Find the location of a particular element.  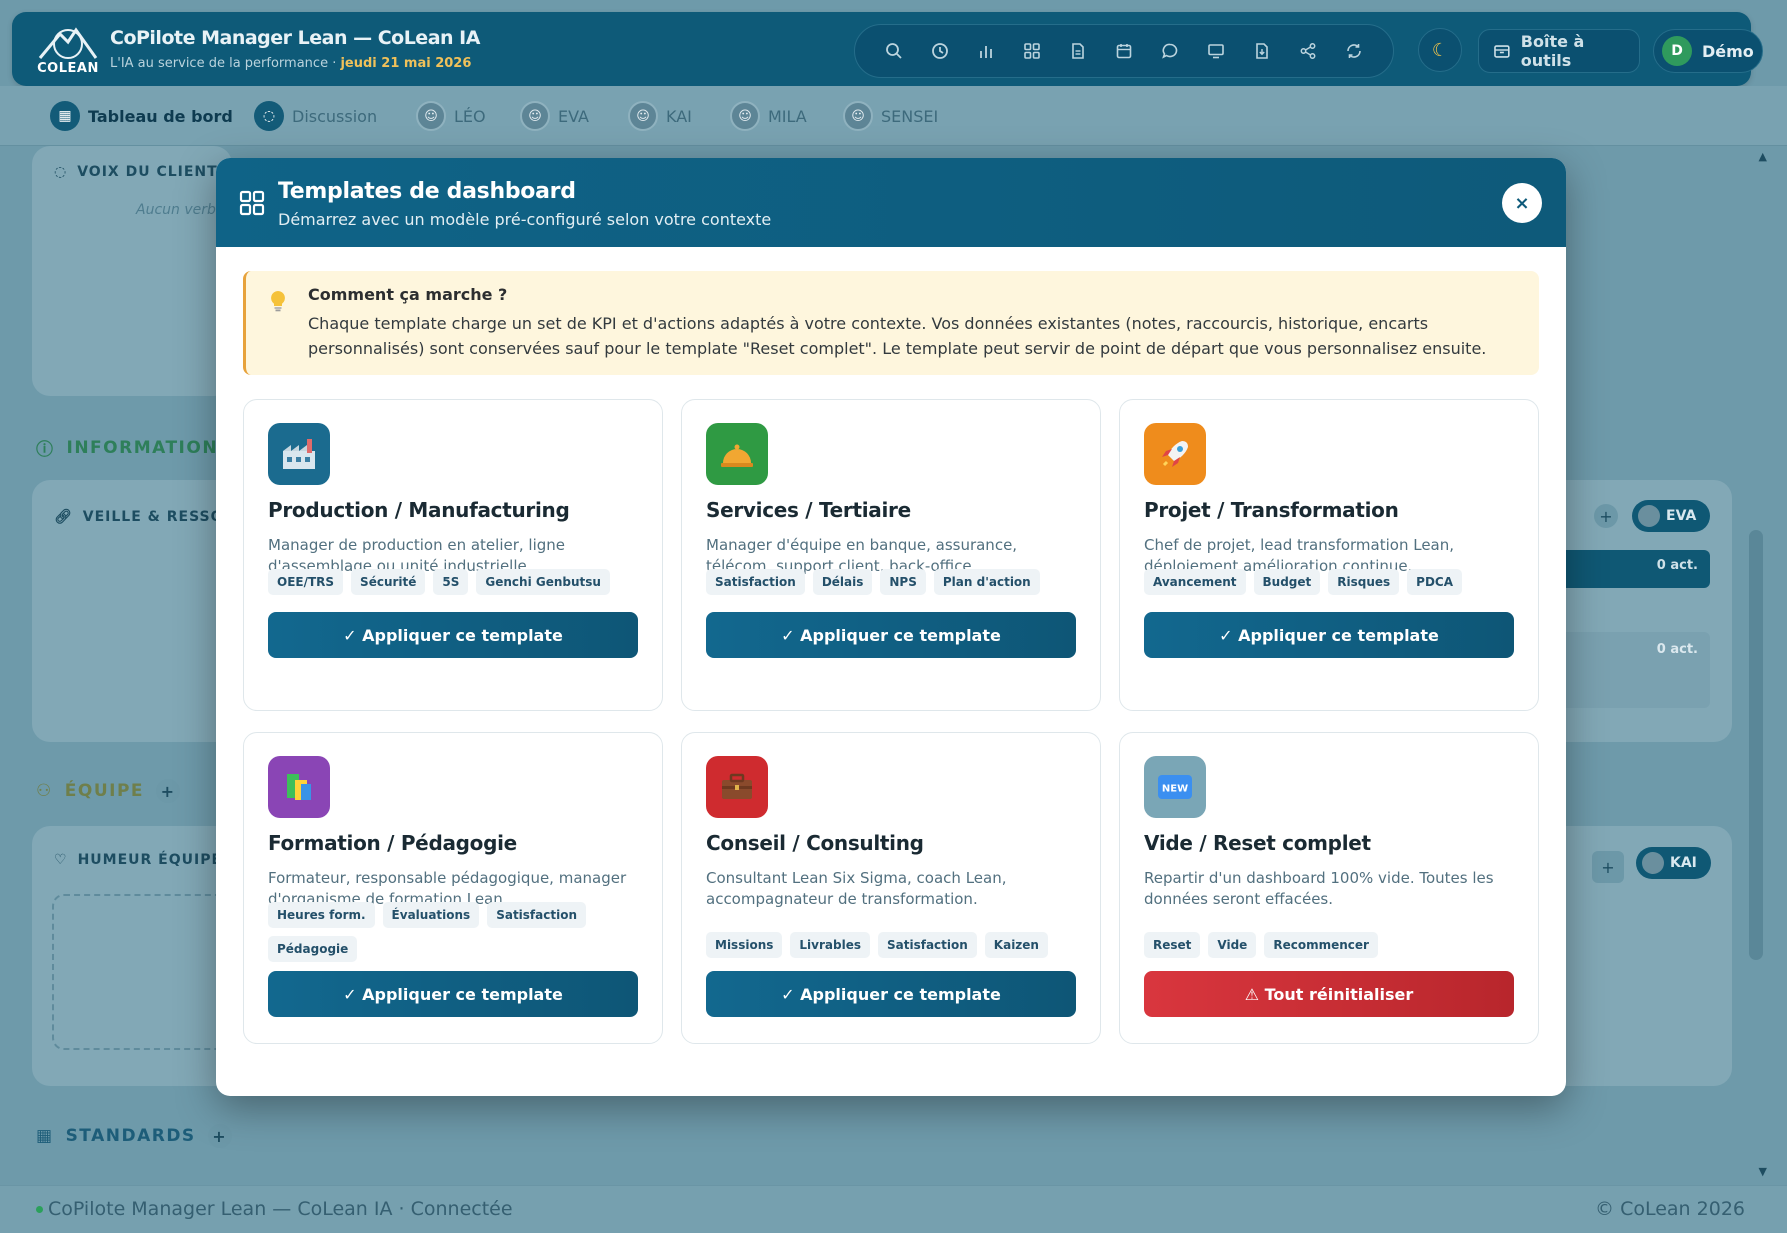

kai-avatar is located at coordinates (1653, 863).